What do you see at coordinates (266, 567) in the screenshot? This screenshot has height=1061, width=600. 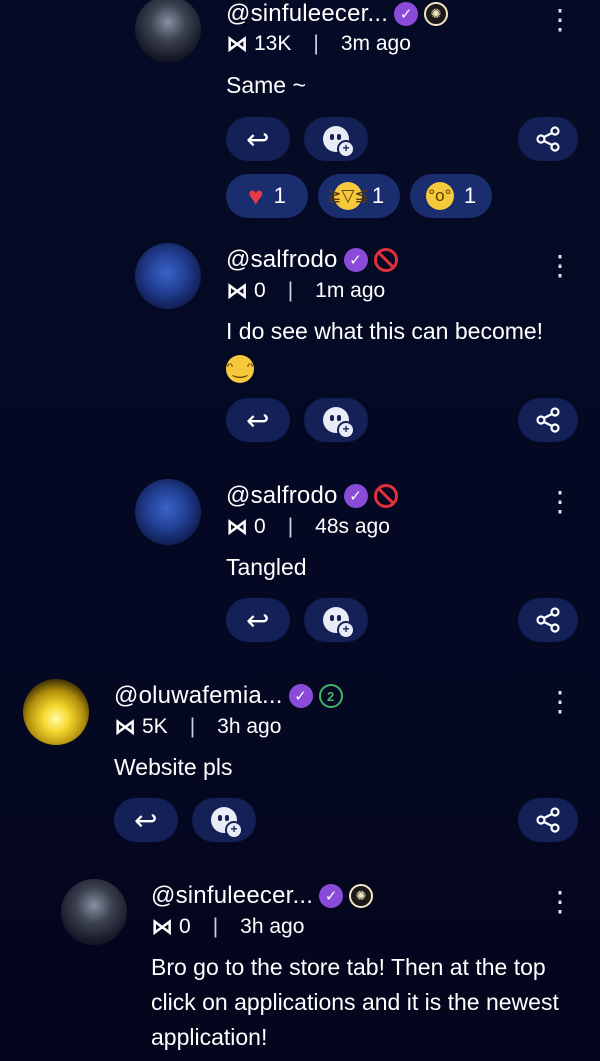 I see `comment-text: Tangled` at bounding box center [266, 567].